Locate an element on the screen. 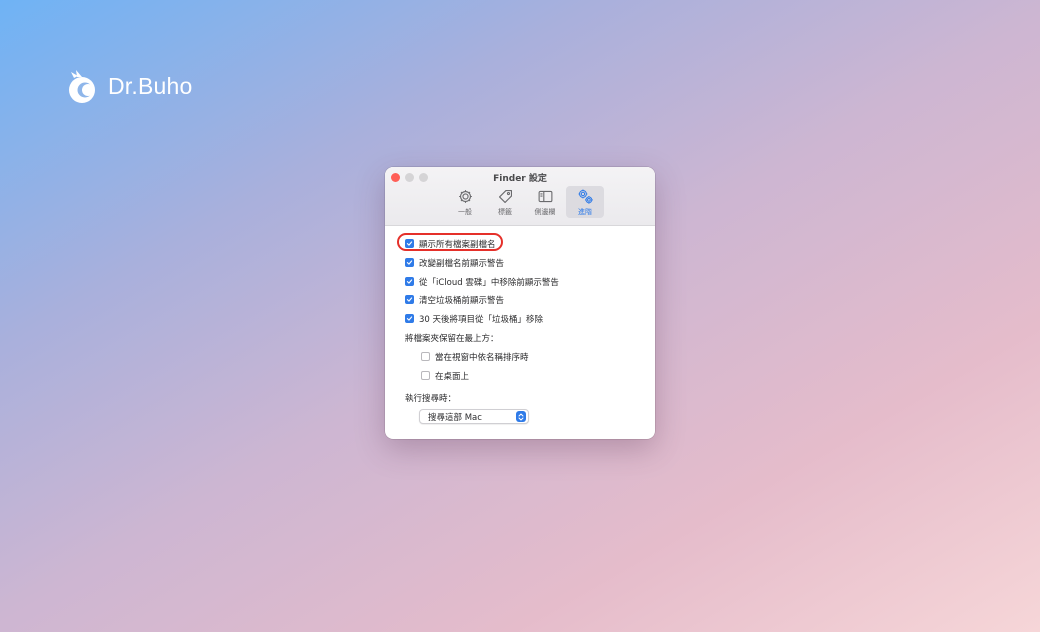 The image size is (1040, 632). tab-advanced: 進階 is located at coordinates (585, 202).